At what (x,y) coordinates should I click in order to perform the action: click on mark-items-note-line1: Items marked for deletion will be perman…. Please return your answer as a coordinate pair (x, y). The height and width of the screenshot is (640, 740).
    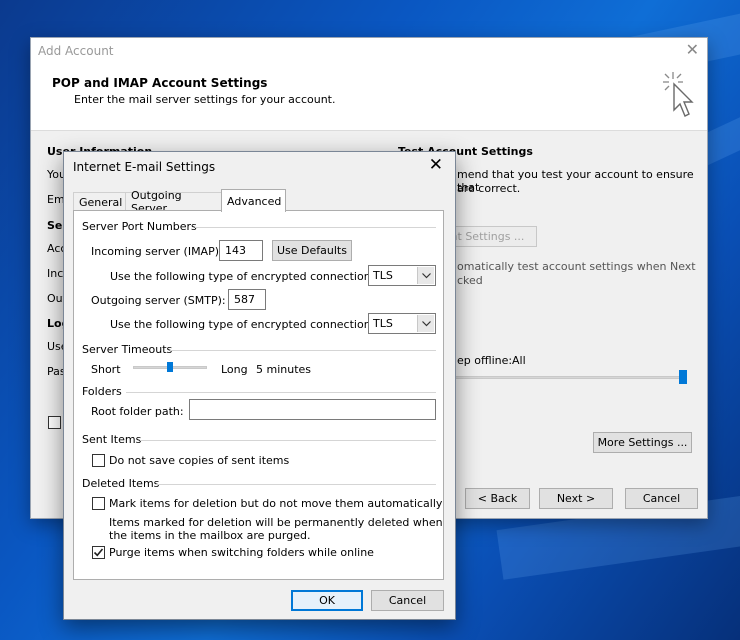
    Looking at the image, I should click on (276, 522).